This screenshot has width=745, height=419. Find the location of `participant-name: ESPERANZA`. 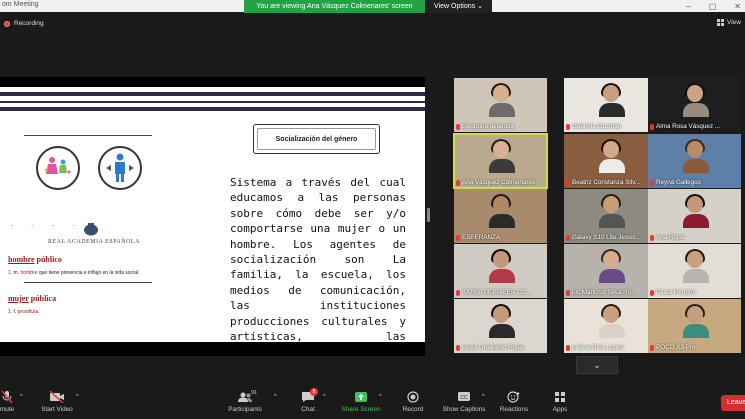

participant-name: ESPERANZA is located at coordinates (481, 237).